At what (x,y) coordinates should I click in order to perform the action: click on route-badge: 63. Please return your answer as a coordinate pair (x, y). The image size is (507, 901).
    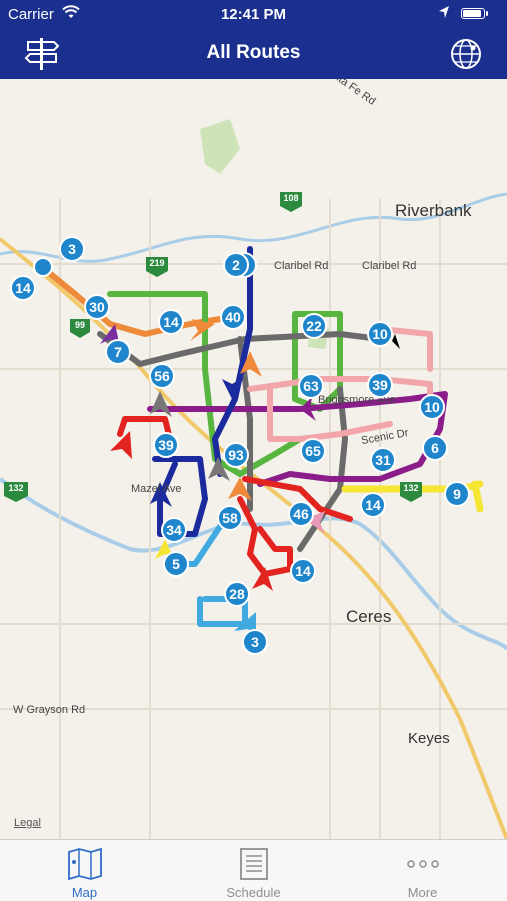
    Looking at the image, I should click on (311, 386).